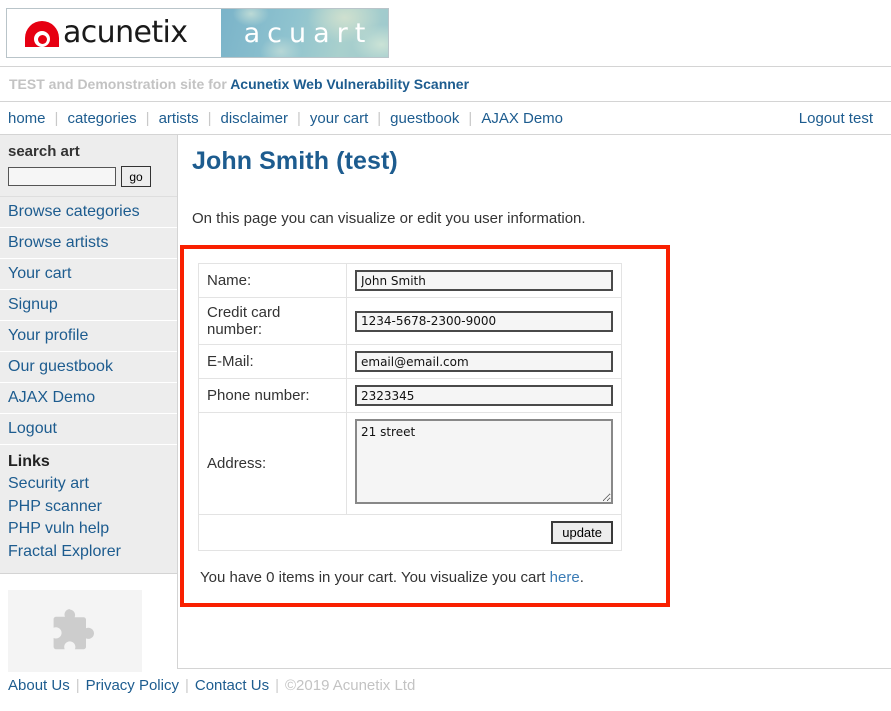  Describe the element at coordinates (92, 507) in the screenshot. I see `link-php-scanner: PHP scanner` at that location.